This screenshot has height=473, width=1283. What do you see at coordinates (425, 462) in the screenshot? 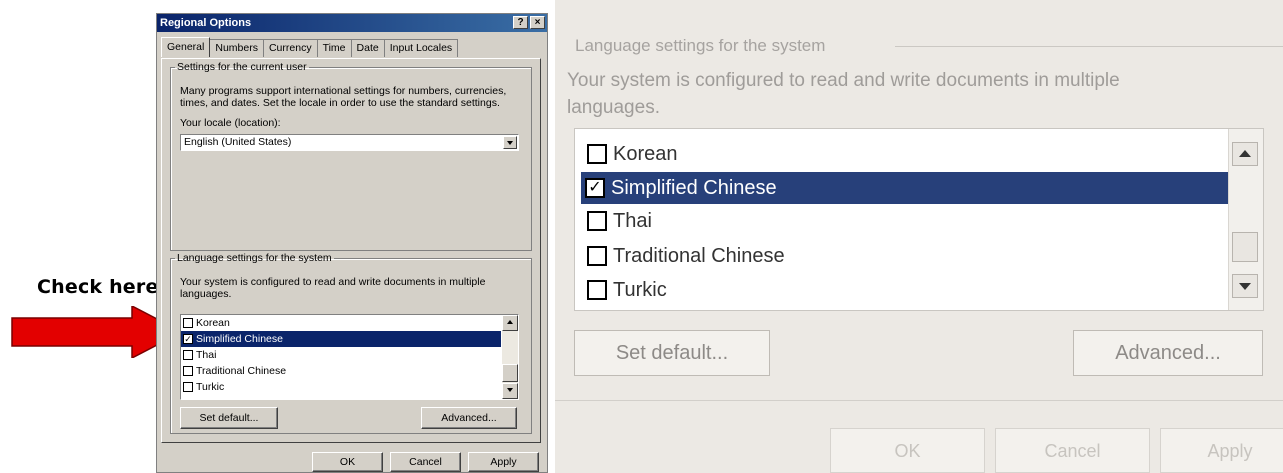
I see `cancel-button: Cancel` at bounding box center [425, 462].